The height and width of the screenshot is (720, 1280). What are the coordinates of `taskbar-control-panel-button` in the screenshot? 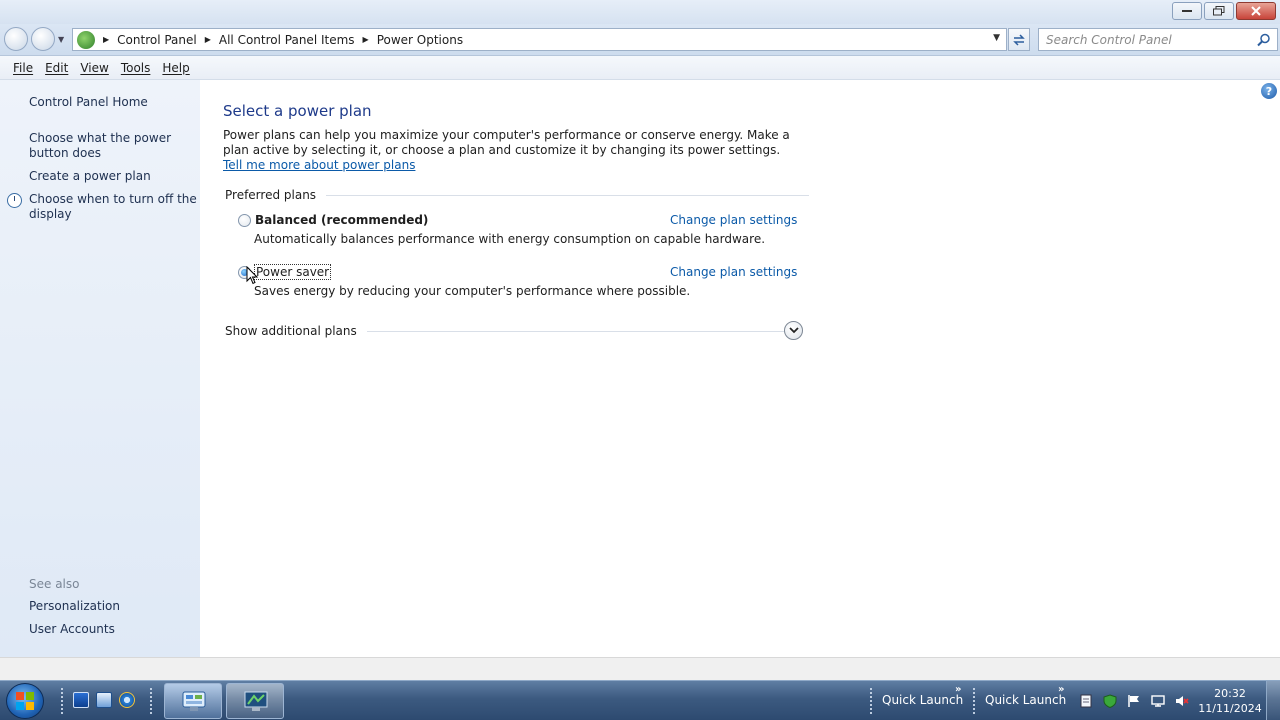 It's located at (193, 701).